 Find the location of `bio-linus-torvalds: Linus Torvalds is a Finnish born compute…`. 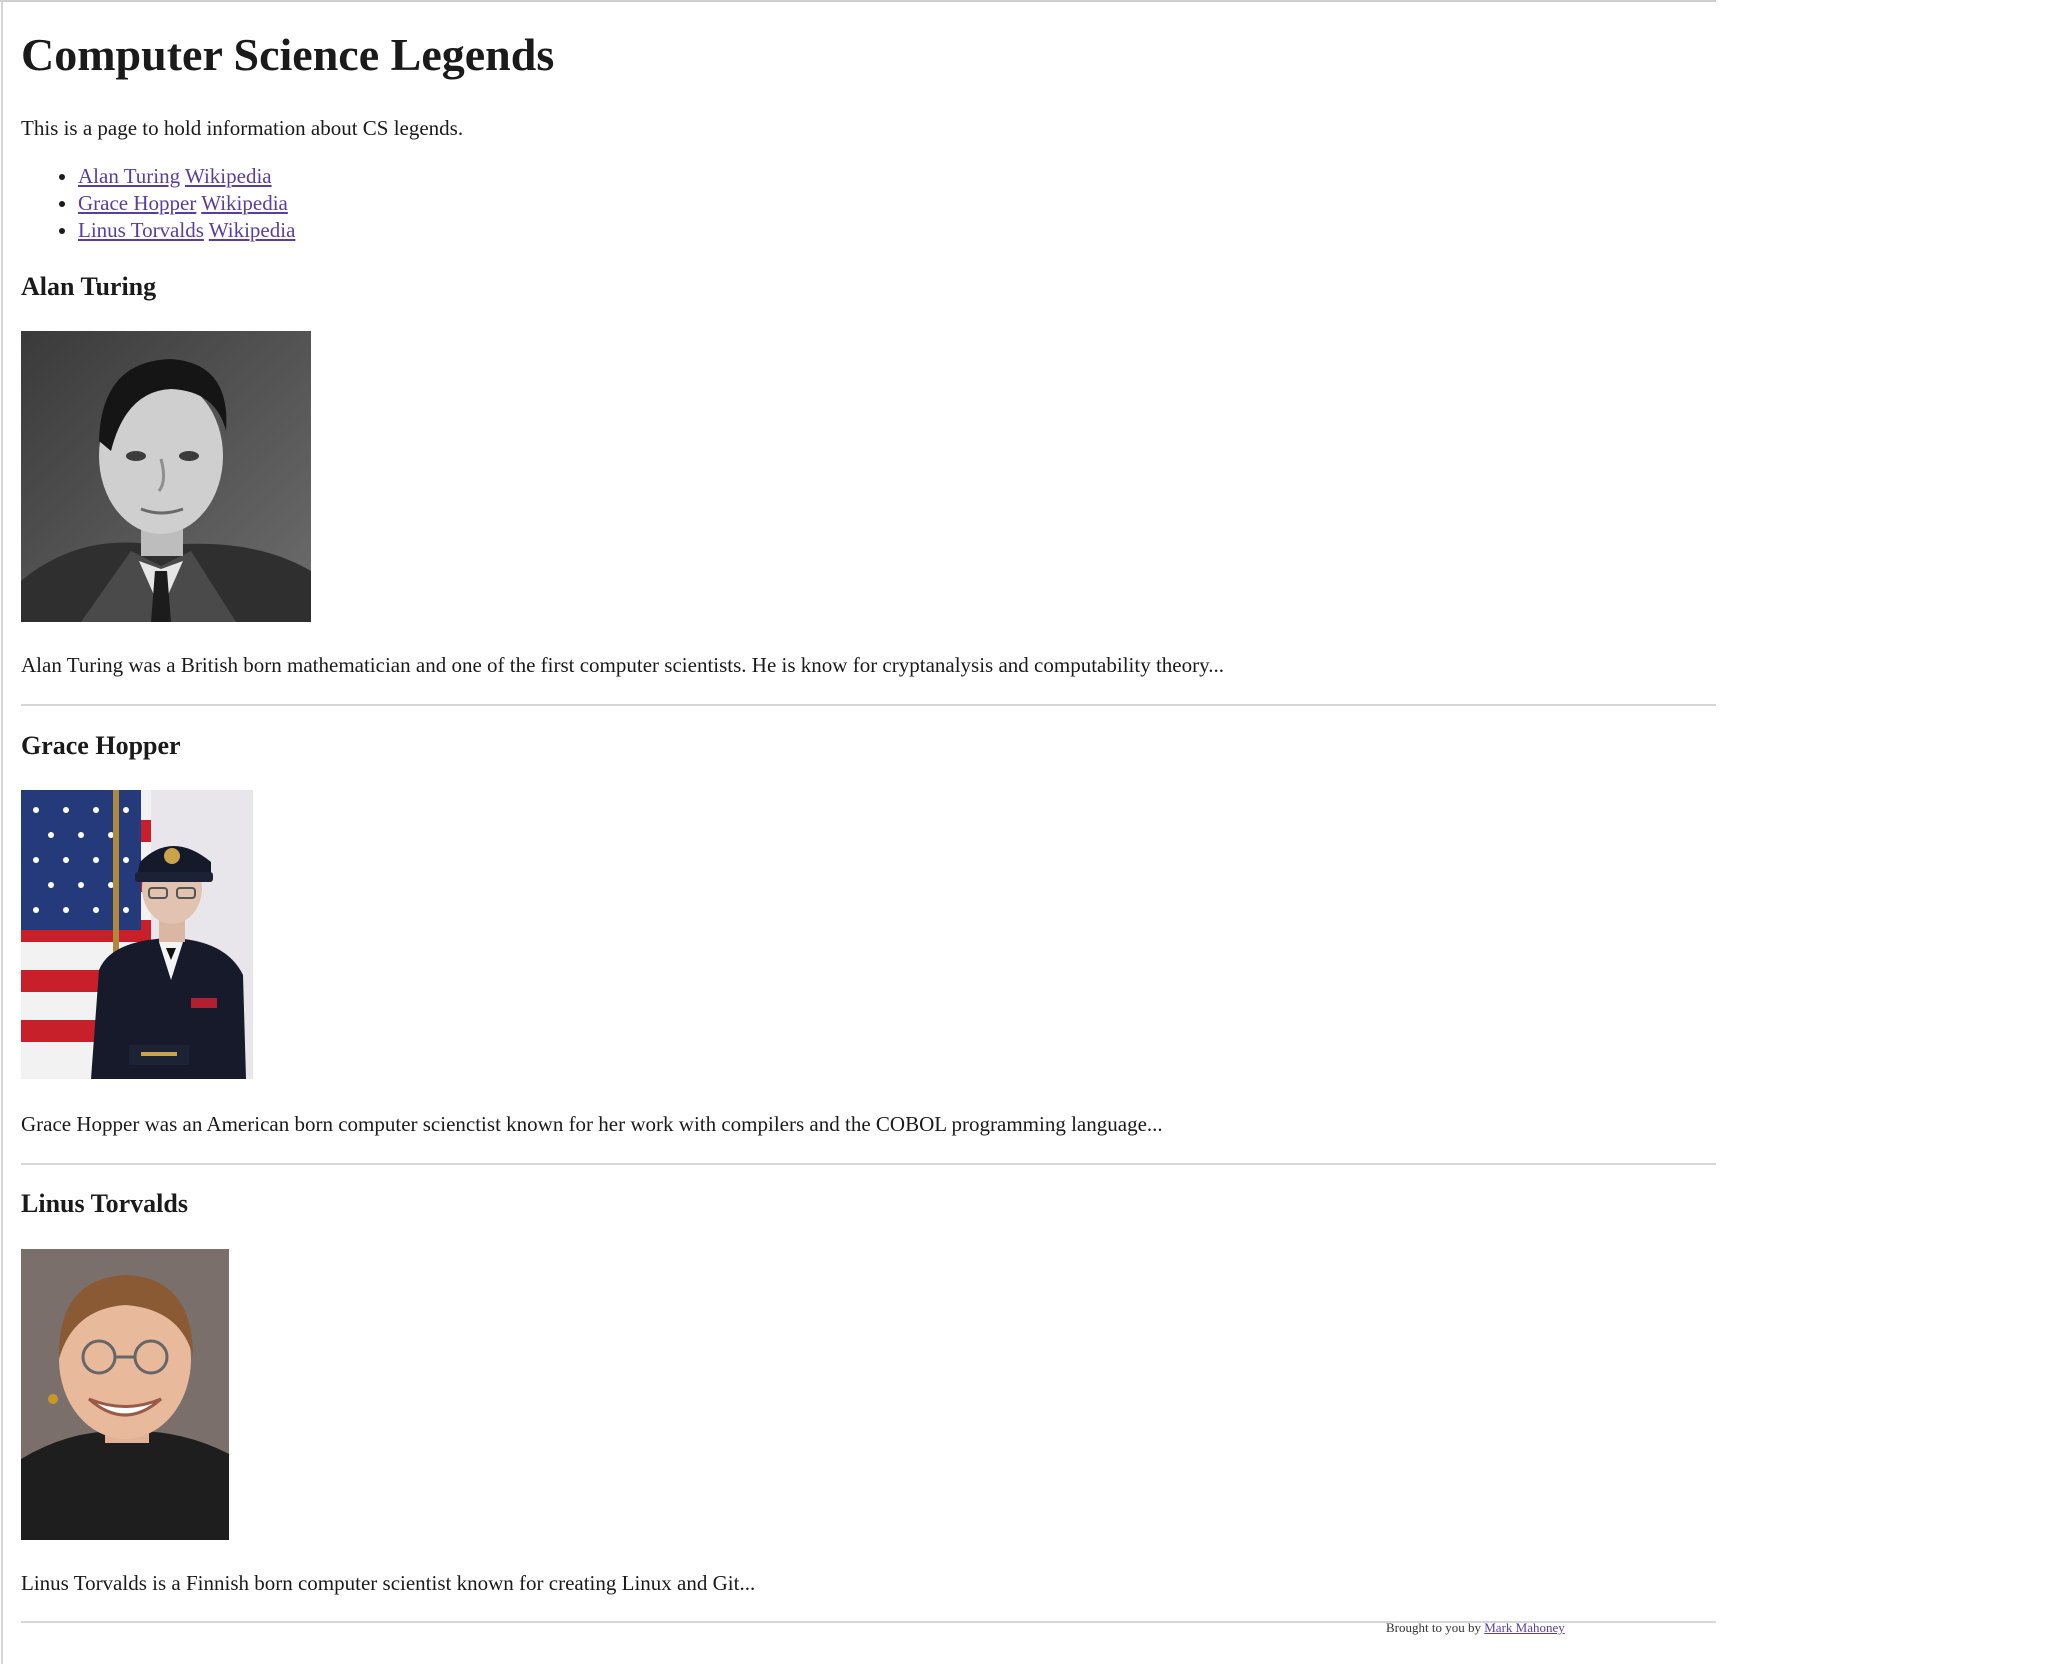

bio-linus-torvalds: Linus Torvalds is a Finnish born compute… is located at coordinates (388, 1583).